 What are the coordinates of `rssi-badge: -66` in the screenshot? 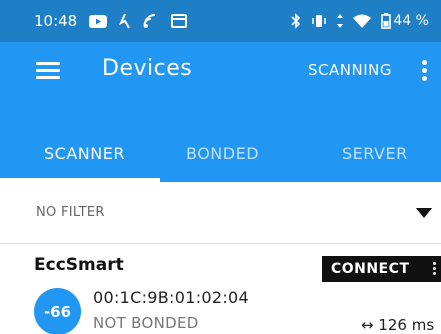 It's located at (57, 311).